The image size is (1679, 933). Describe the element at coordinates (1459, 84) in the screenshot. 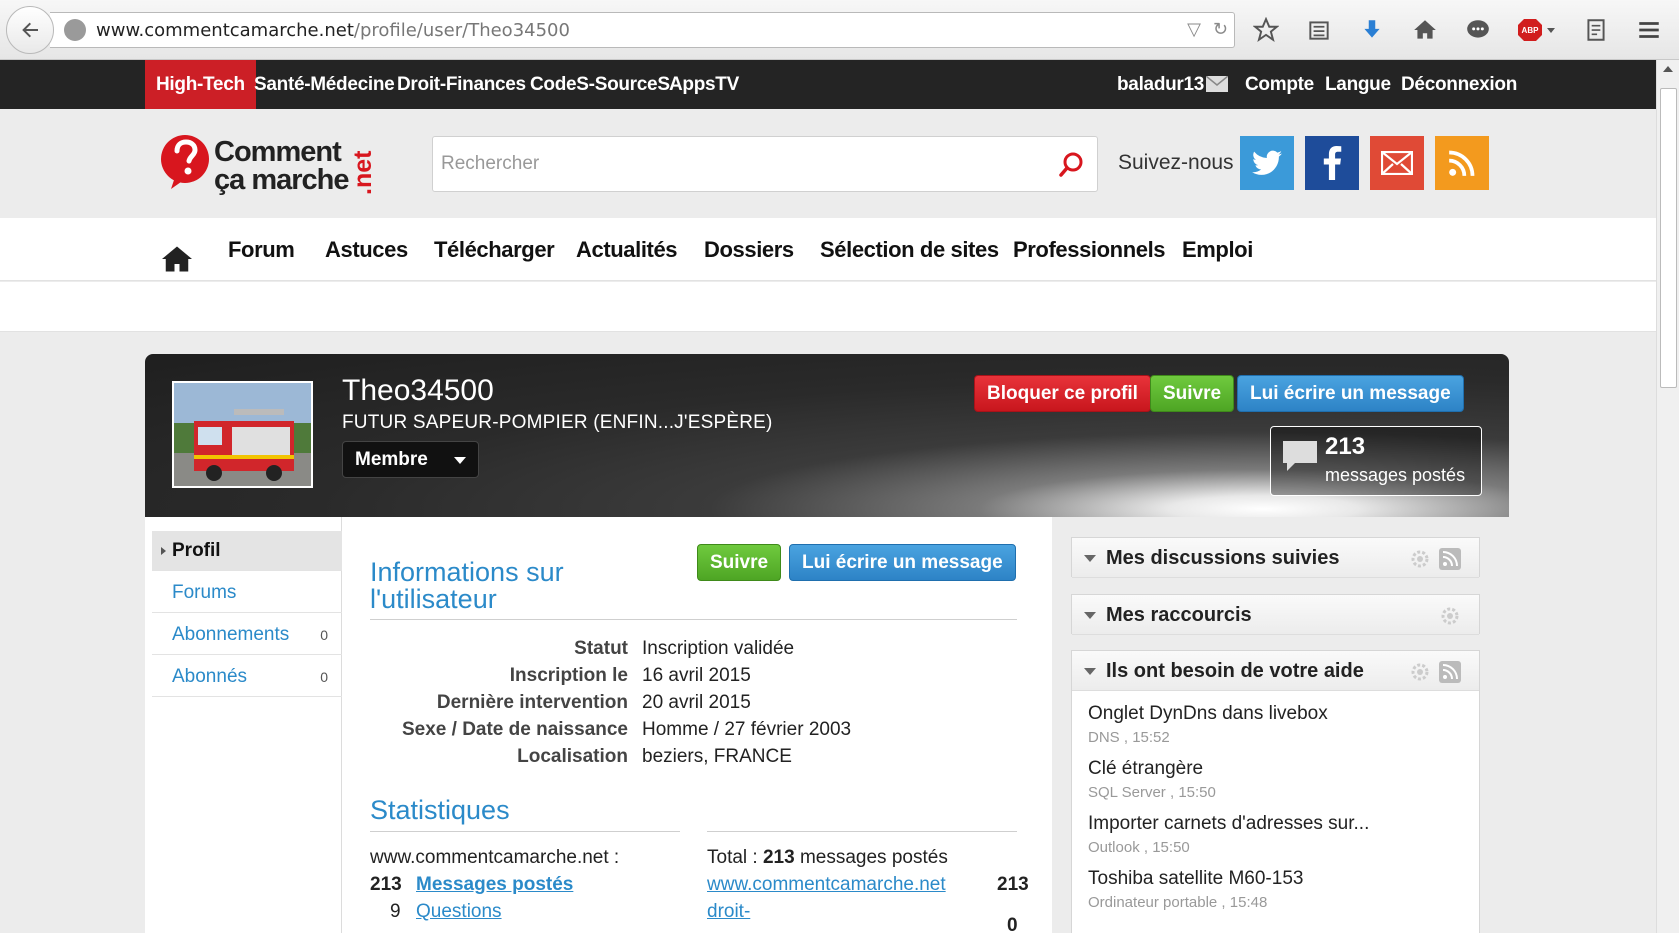

I see `topnav-logout: Déconnexion` at that location.